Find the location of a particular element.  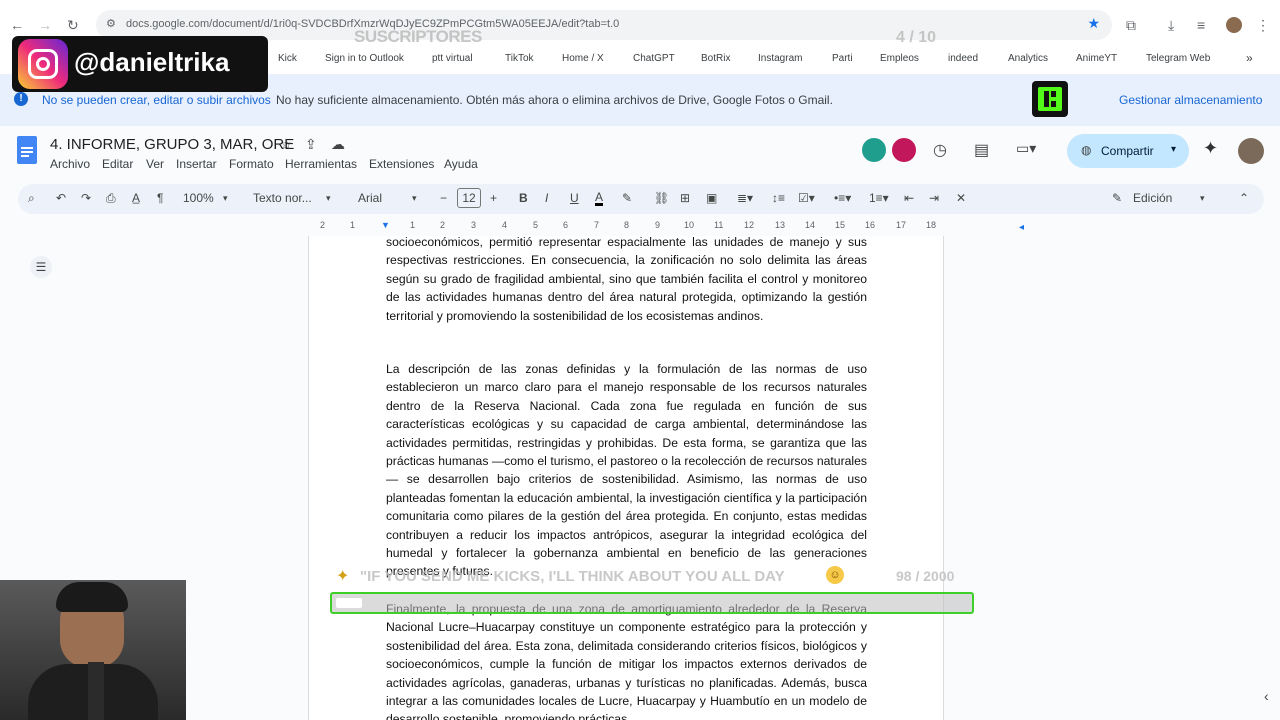

bookmark-item: Analytics is located at coordinates (1028, 58).